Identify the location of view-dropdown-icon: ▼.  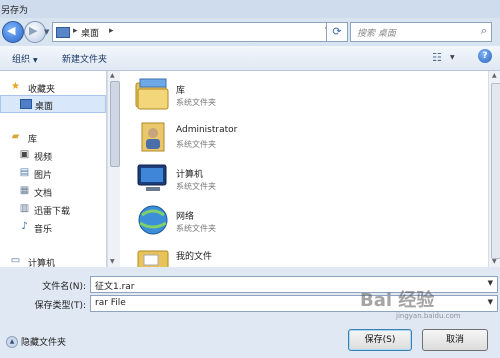
(452, 57).